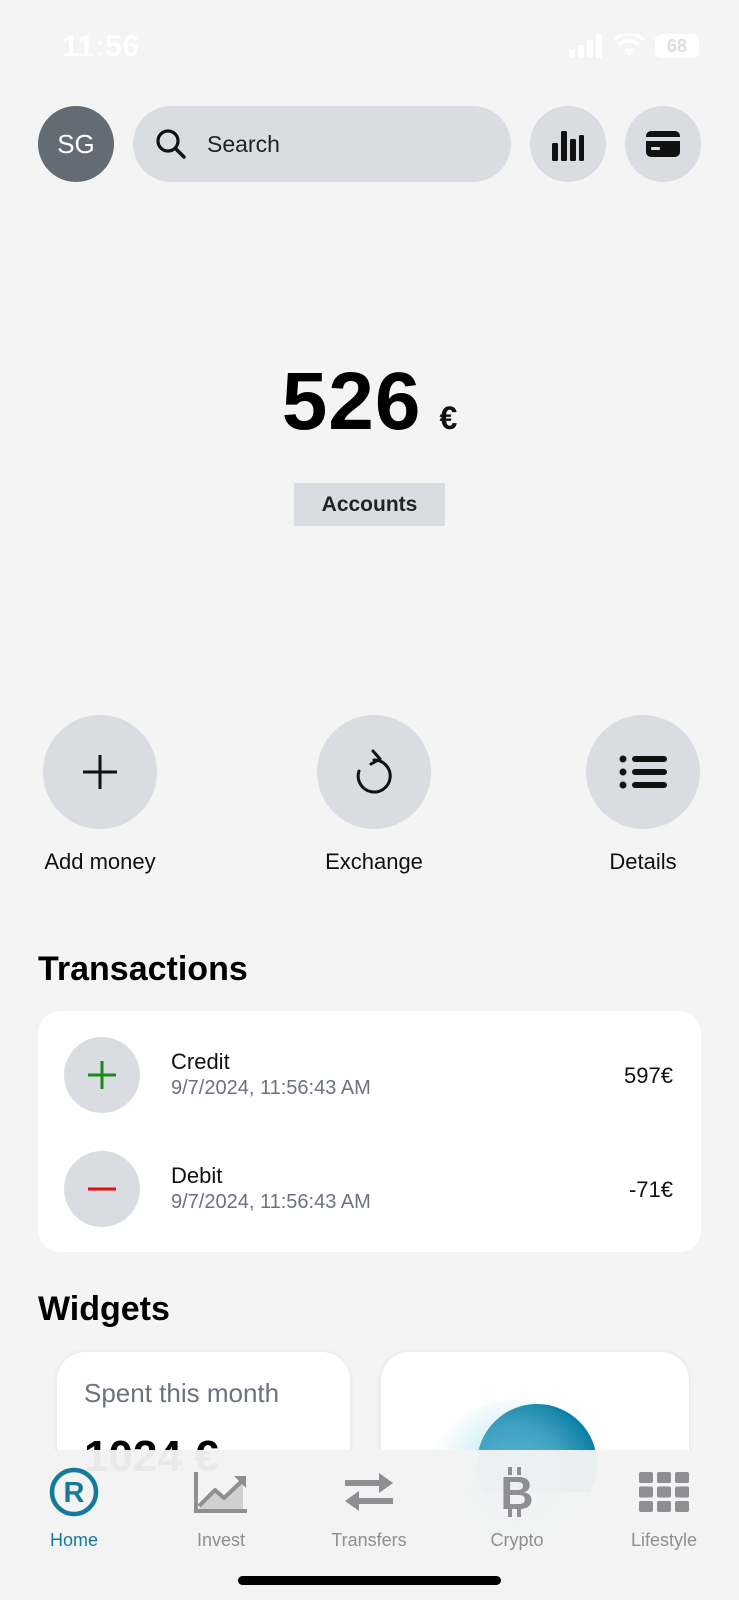 Image resolution: width=739 pixels, height=1600 pixels. I want to click on transaction-title: Credit, so click(200, 1061).